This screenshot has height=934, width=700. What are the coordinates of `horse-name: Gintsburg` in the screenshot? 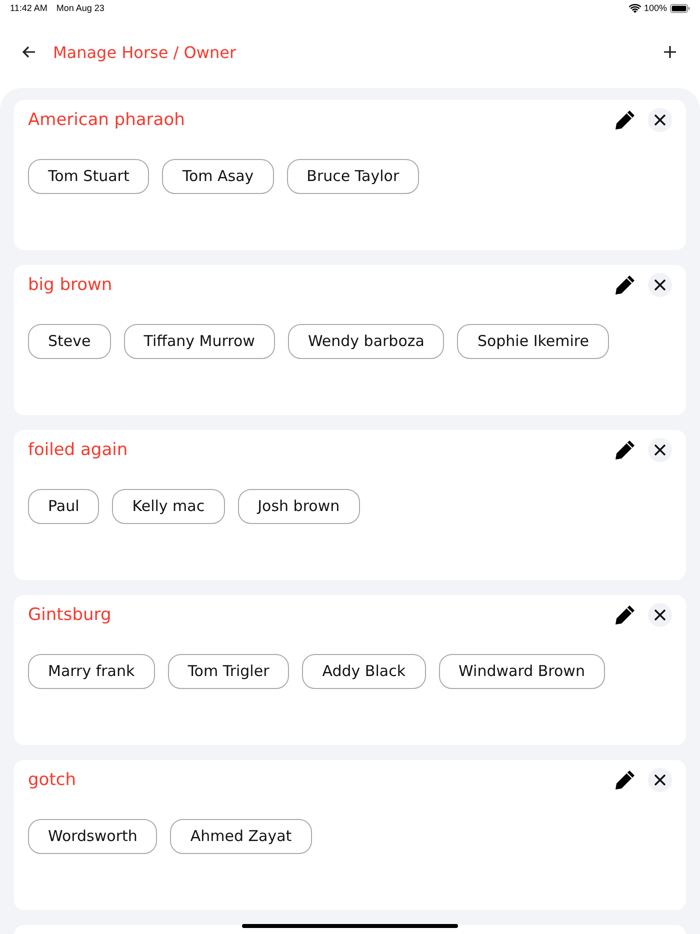 It's located at (70, 615).